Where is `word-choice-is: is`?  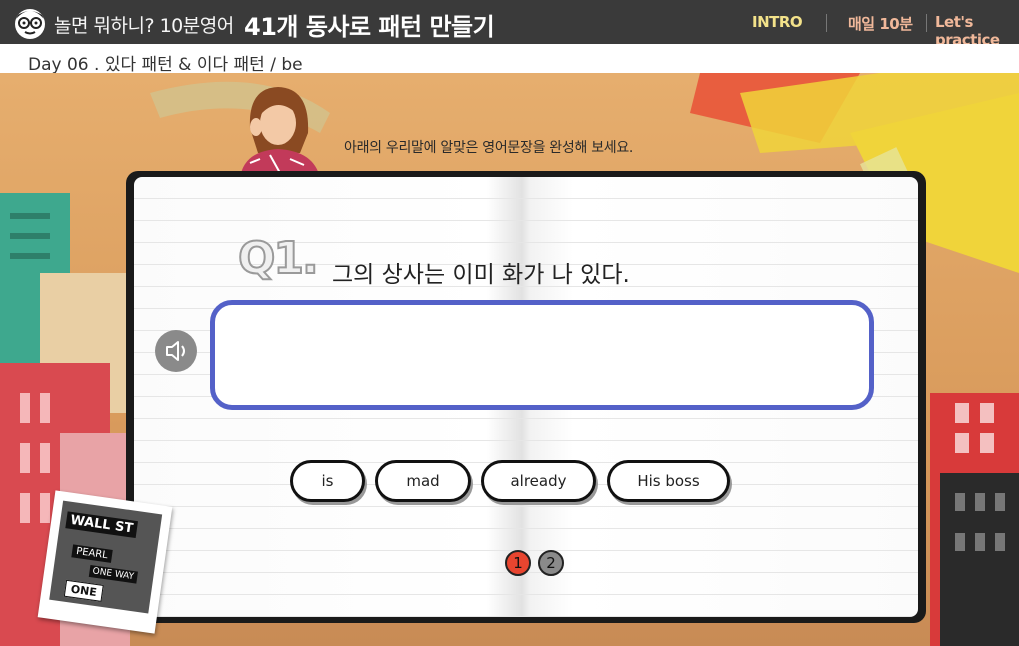
word-choice-is: is is located at coordinates (327, 481).